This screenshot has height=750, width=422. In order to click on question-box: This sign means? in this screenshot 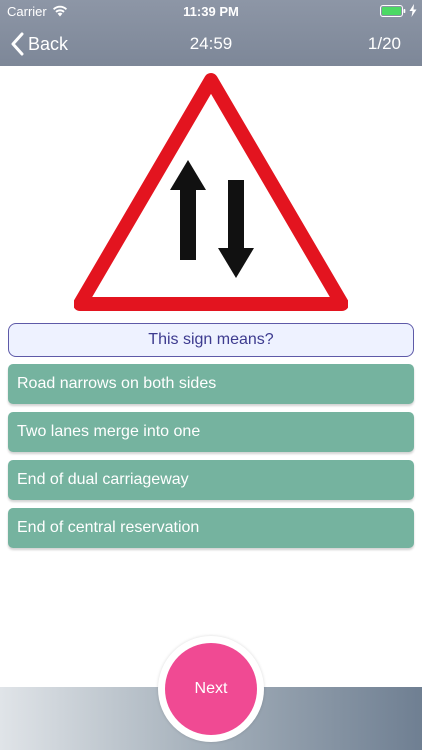, I will do `click(211, 340)`.